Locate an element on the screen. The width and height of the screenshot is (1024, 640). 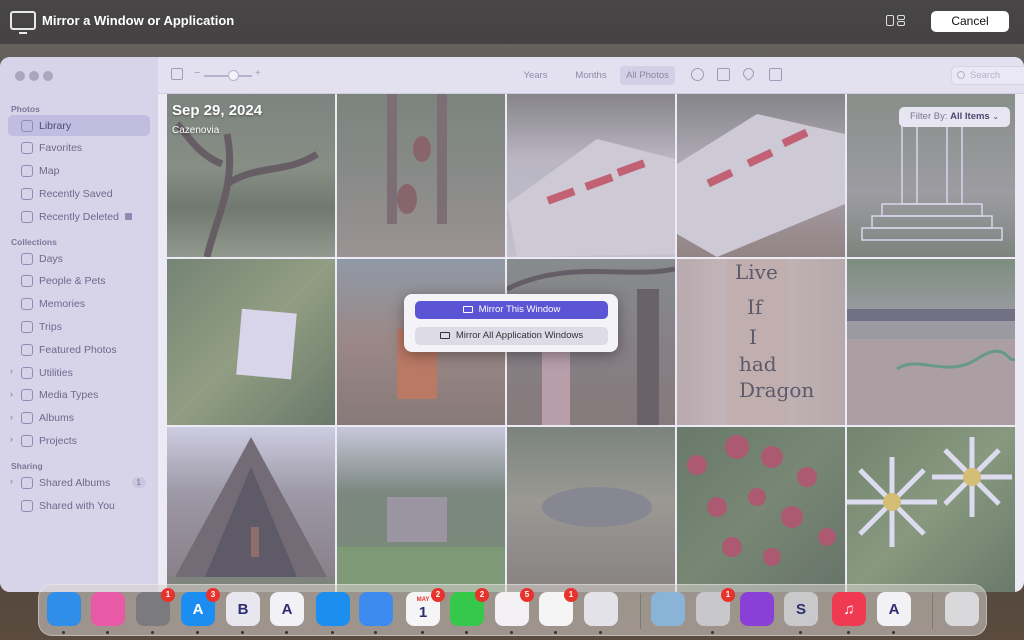
sidebar-item-days: Days is located at coordinates (79, 258).